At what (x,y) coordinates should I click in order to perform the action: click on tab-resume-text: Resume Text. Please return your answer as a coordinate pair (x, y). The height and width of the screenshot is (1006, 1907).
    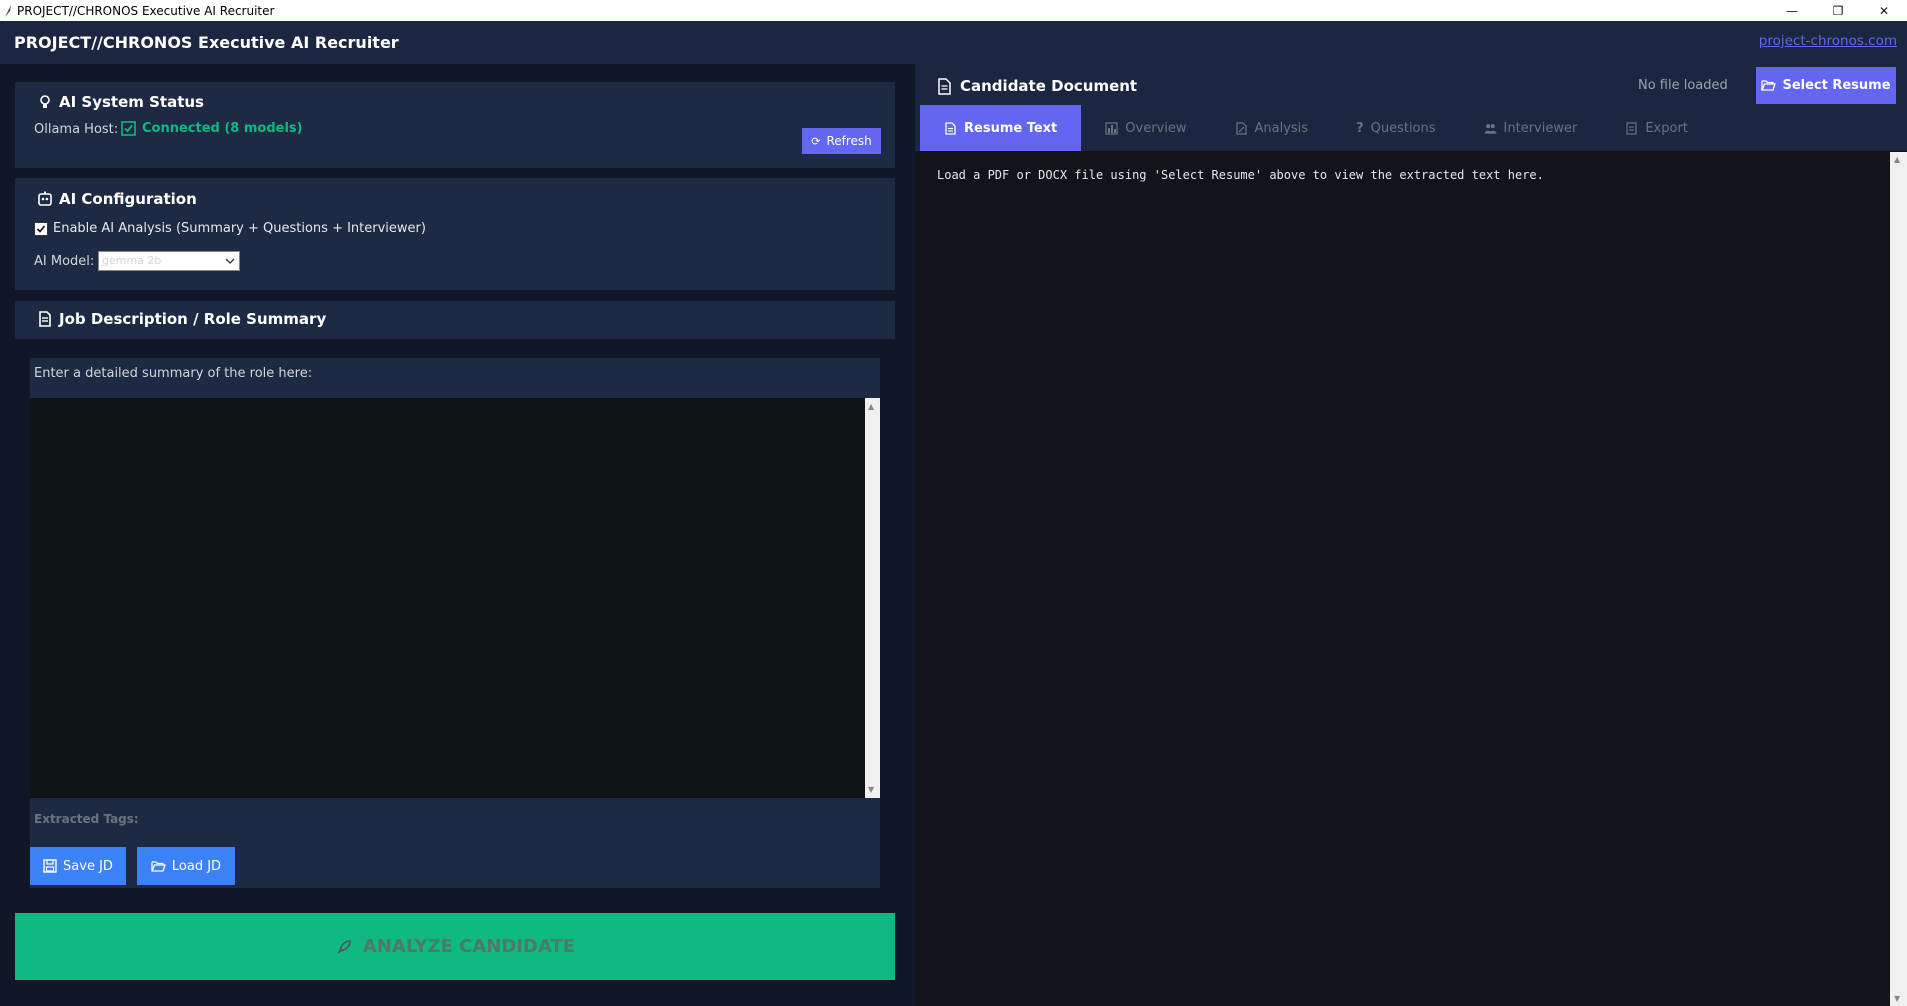
    Looking at the image, I should click on (1001, 128).